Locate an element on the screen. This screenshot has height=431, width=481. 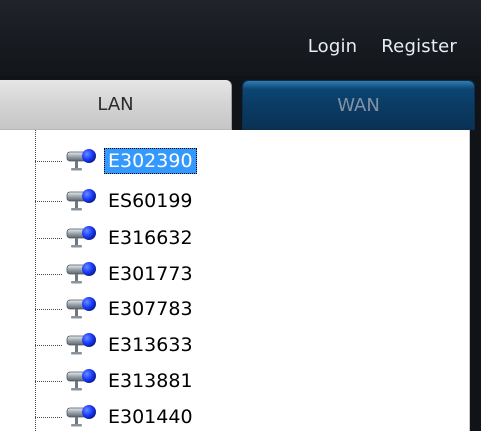
device-label: ES60199 is located at coordinates (150, 201).